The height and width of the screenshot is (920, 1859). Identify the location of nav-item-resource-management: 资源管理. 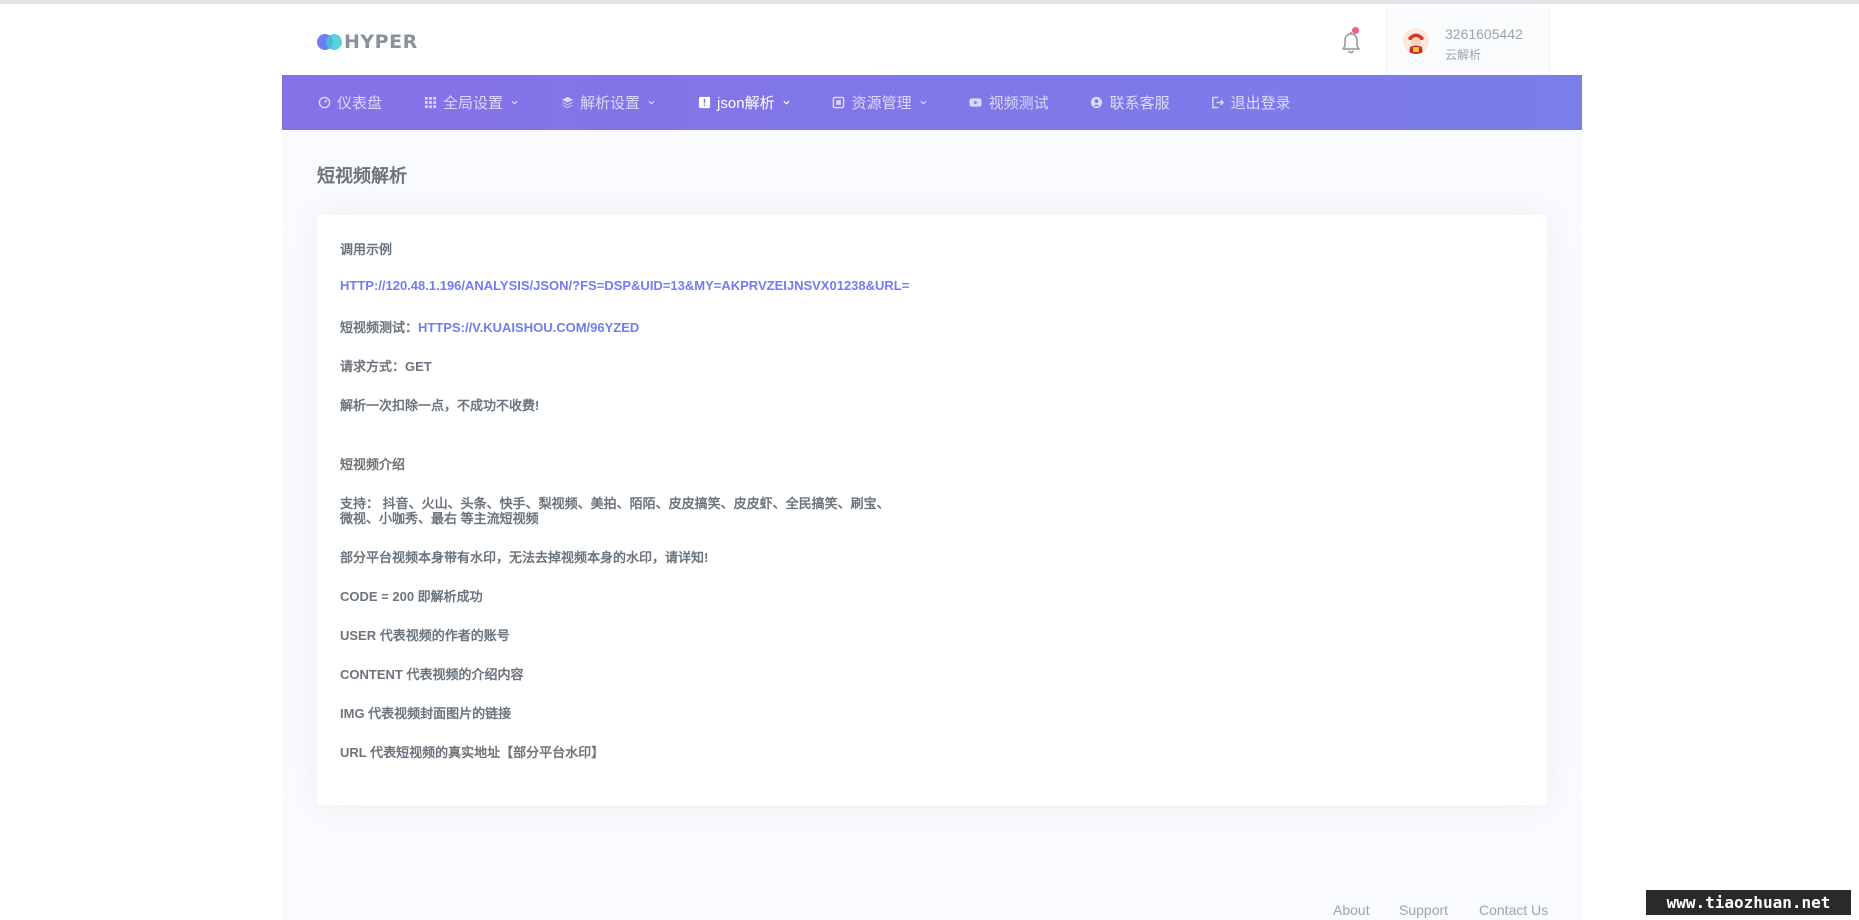
(880, 102).